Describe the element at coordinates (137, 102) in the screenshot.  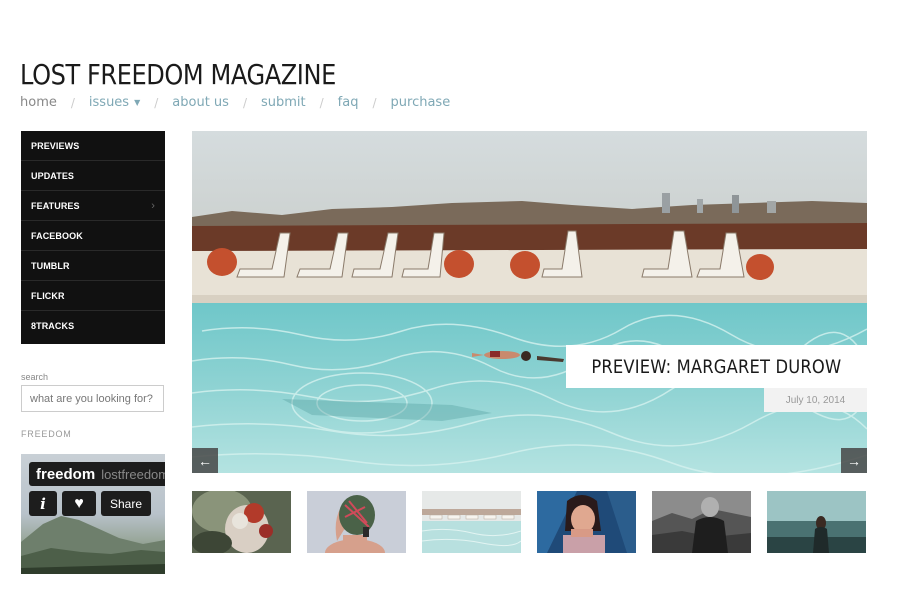
I see `chevron-down-icon: ▼` at that location.